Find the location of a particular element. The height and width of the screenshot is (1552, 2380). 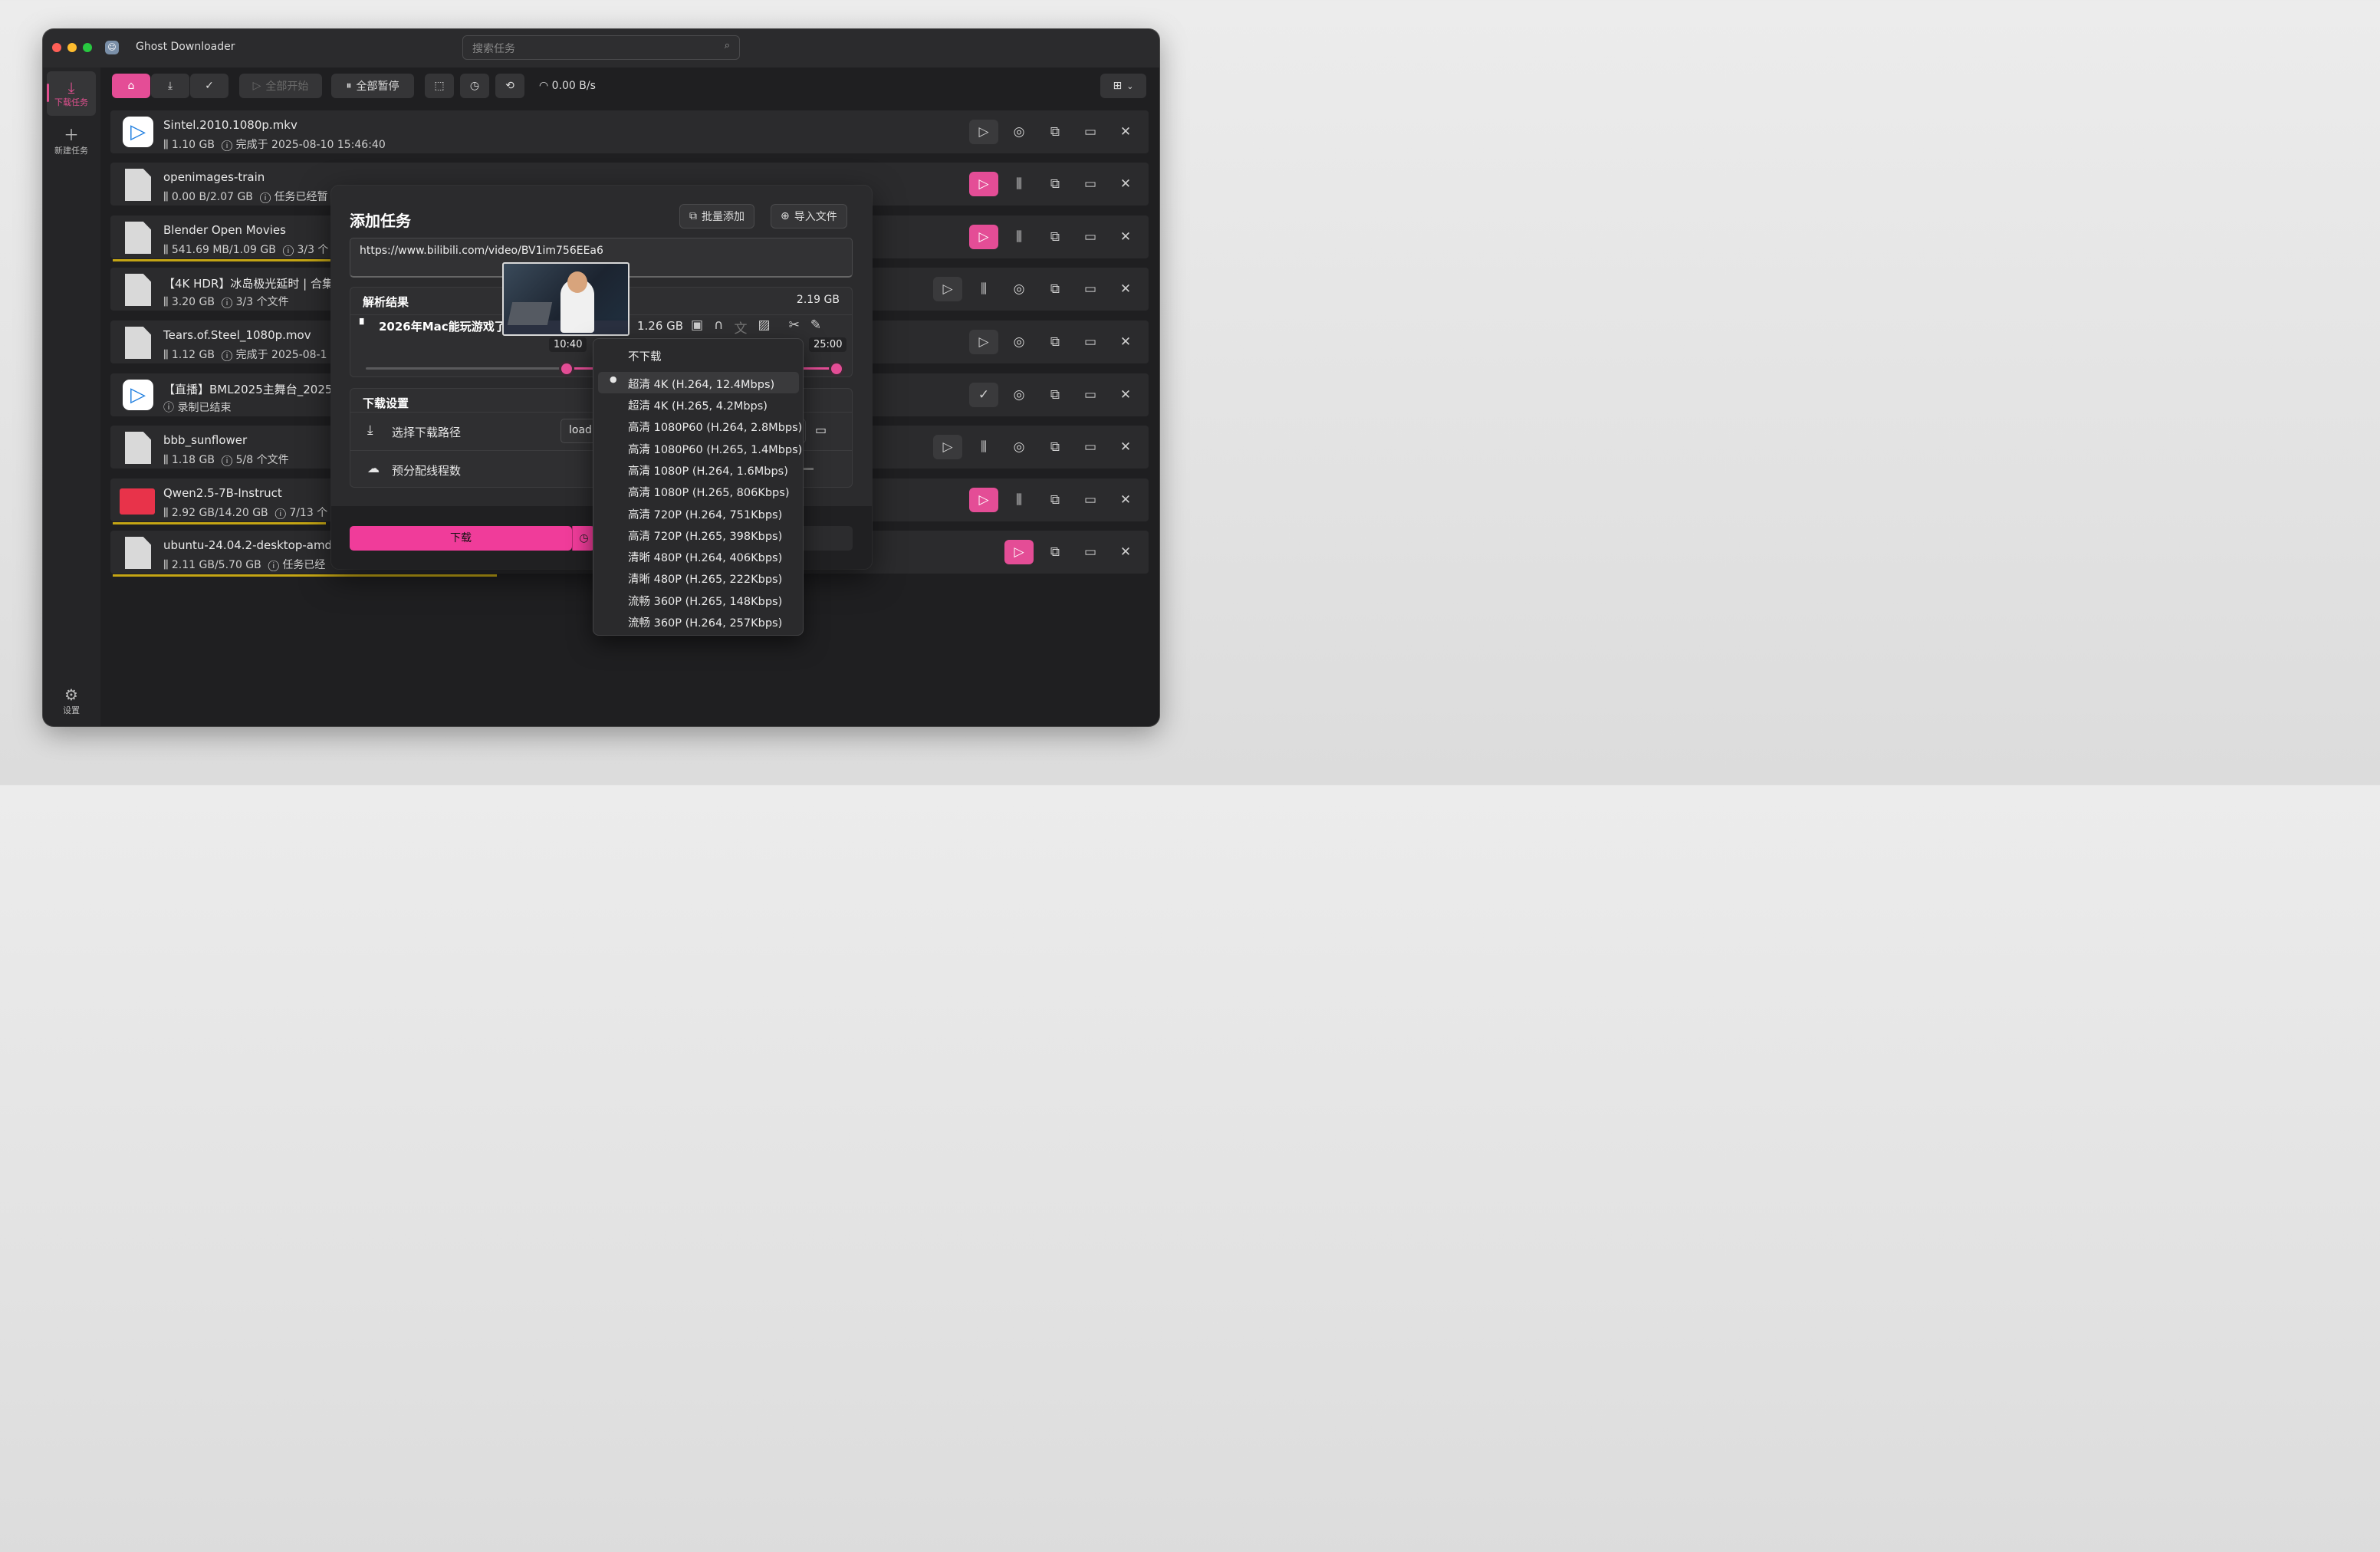

quality-option: 高清 720P (H.264, 751Kbps) is located at coordinates (705, 514).